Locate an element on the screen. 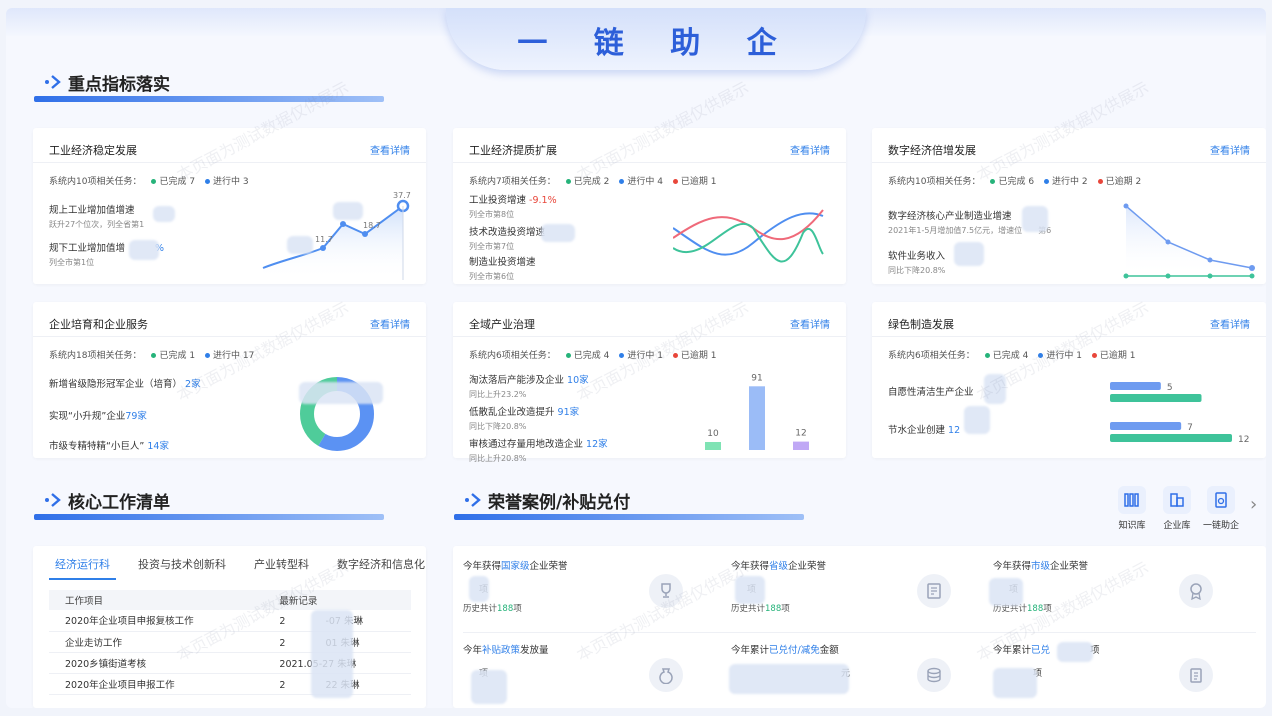 The width and height of the screenshot is (1272, 716). tab-economic: 经济运行科 is located at coordinates (82, 568).